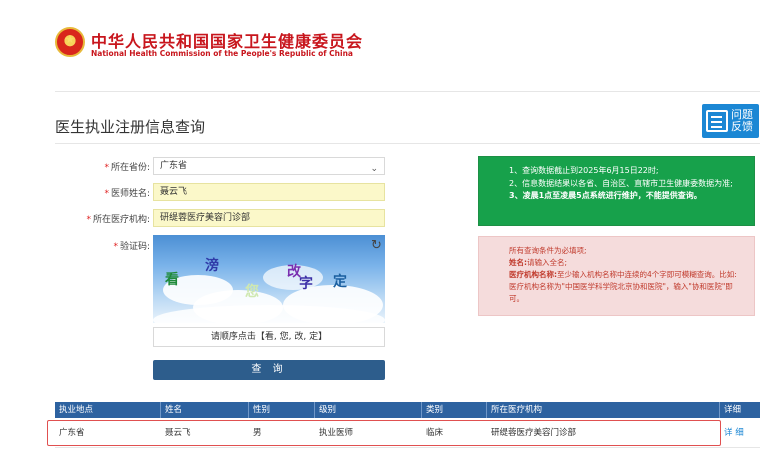 The image size is (782, 457). I want to click on national-emblem-icon, so click(70, 42).